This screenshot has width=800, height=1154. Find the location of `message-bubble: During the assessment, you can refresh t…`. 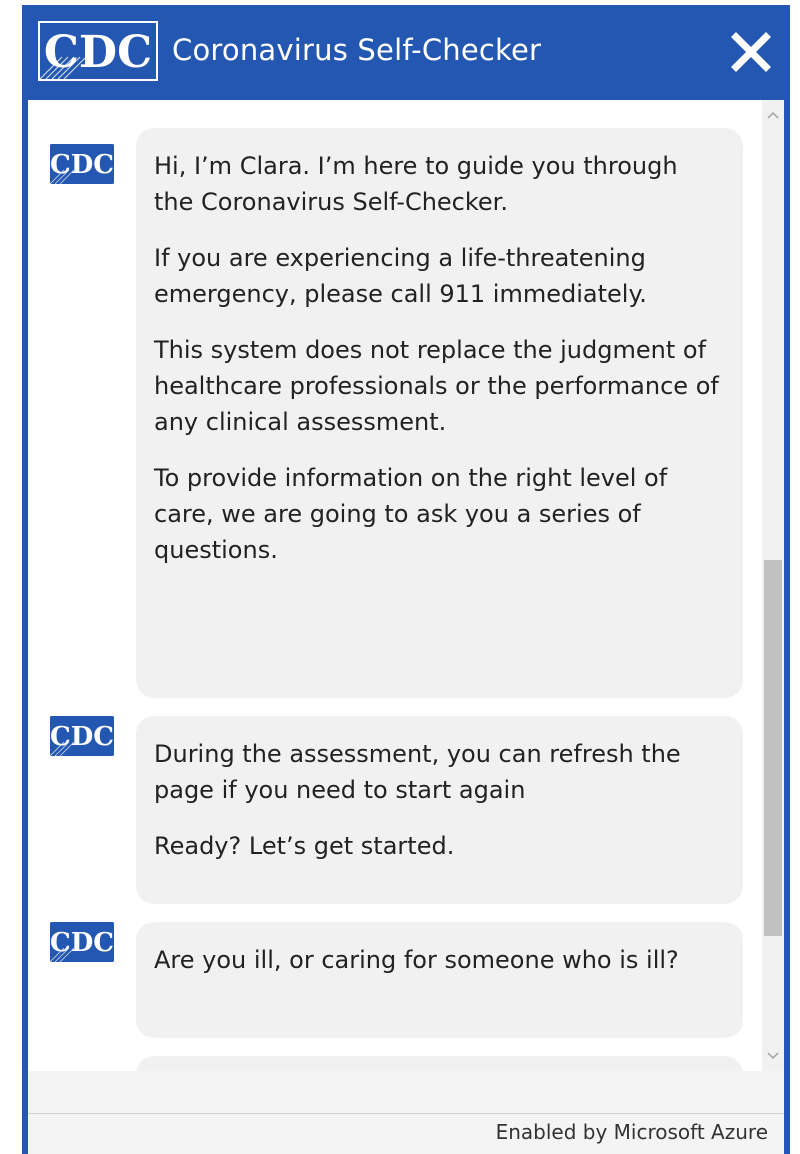

message-bubble: During the assessment, you can refresh t… is located at coordinates (439, 810).